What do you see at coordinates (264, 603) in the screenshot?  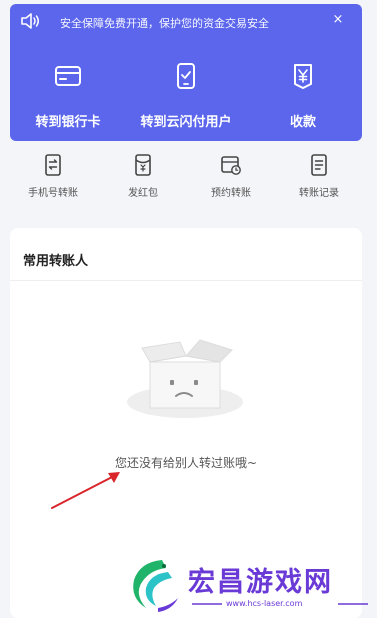 I see `watermark-url: www.hcs-laser.com` at bounding box center [264, 603].